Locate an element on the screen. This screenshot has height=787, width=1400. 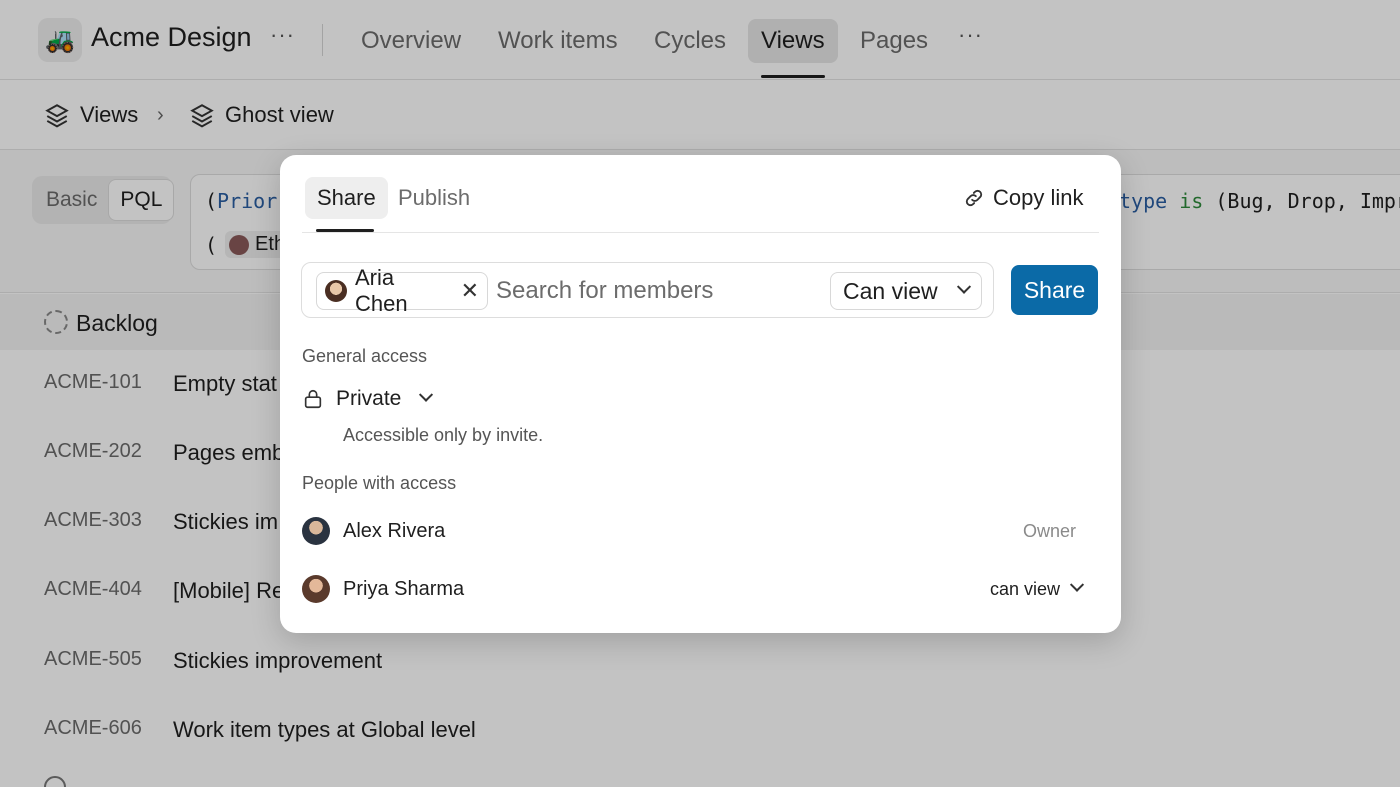
person-role: Owner is located at coordinates (1049, 530).